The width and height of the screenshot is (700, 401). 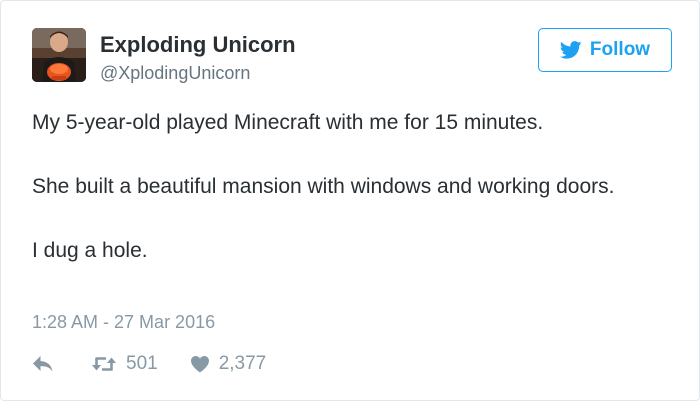 I want to click on avatar-image, so click(x=59, y=55).